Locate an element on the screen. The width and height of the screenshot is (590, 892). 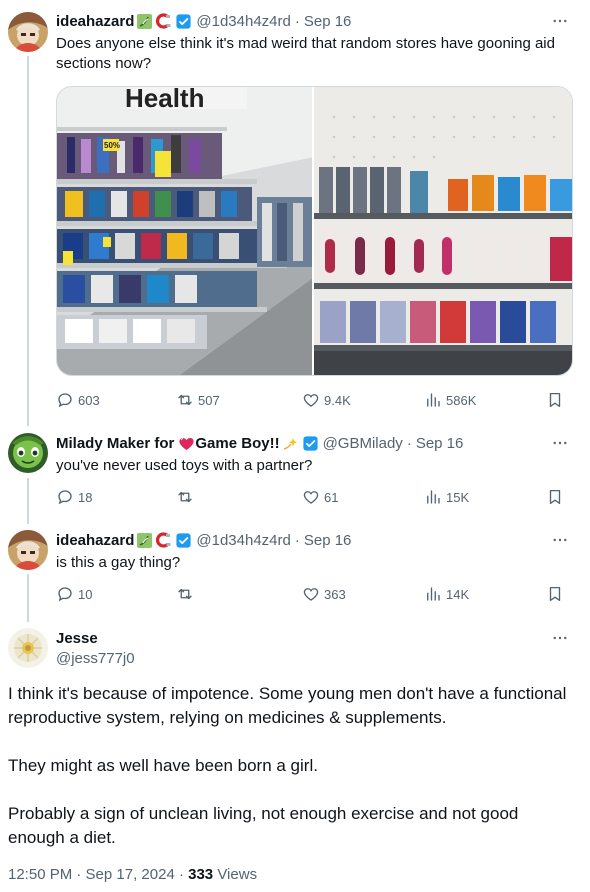
handle-row: @jess777j0 is located at coordinates (95, 658).